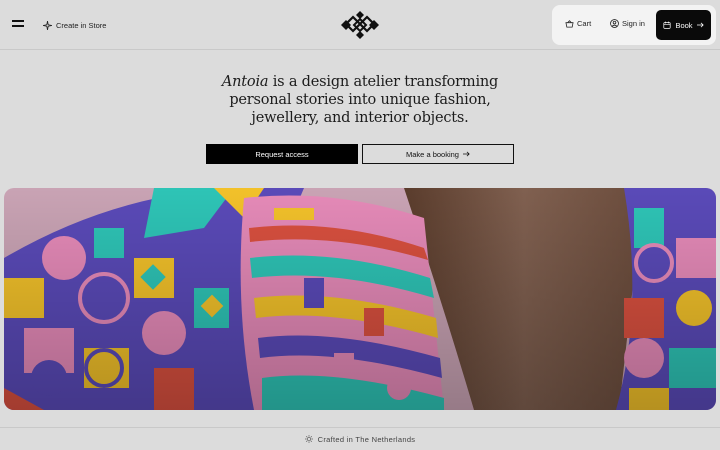  I want to click on create-in-store-link: Create in Store, so click(74, 25).